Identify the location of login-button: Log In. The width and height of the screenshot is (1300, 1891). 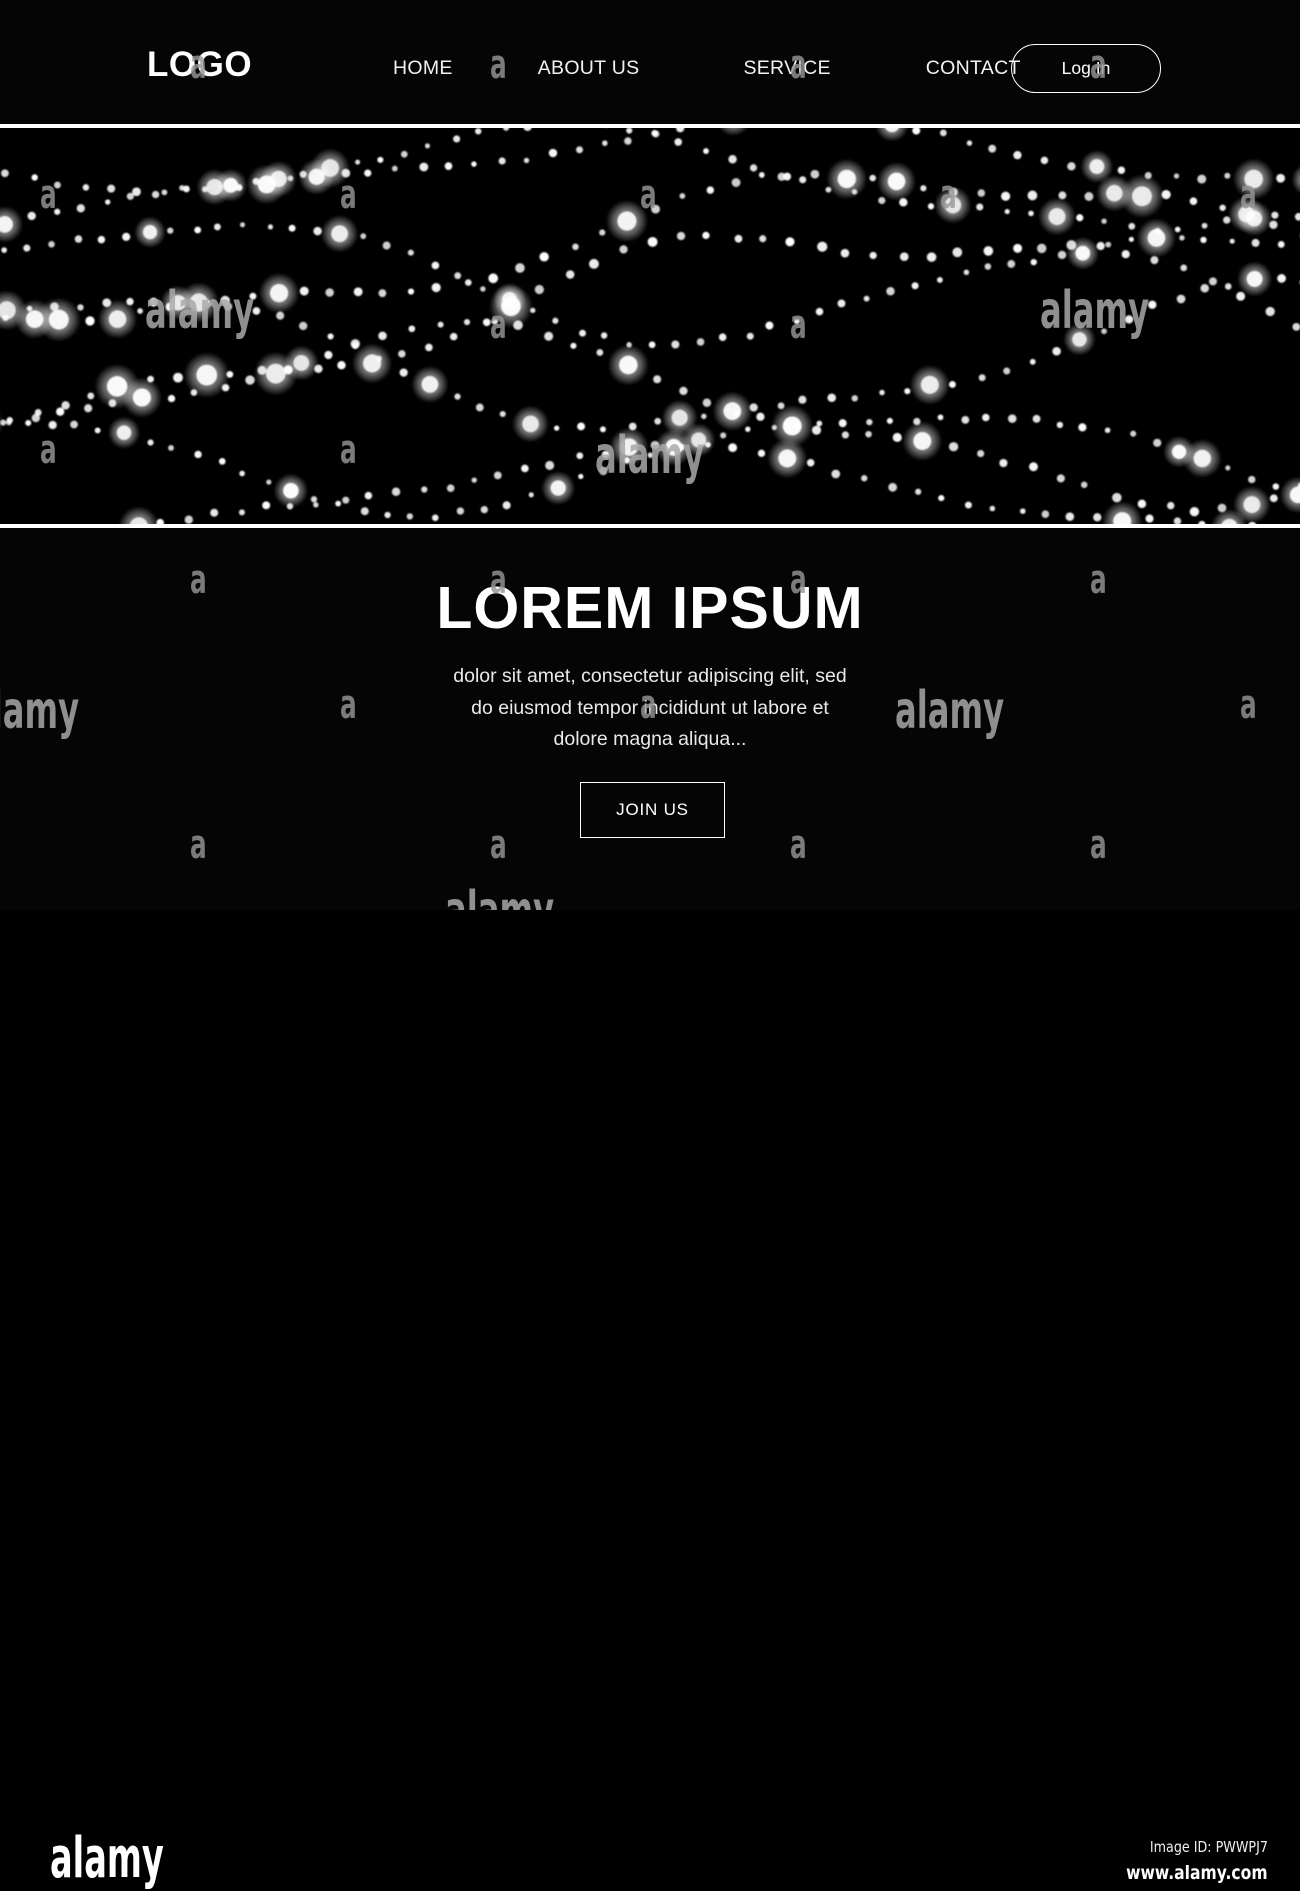
(1086, 68).